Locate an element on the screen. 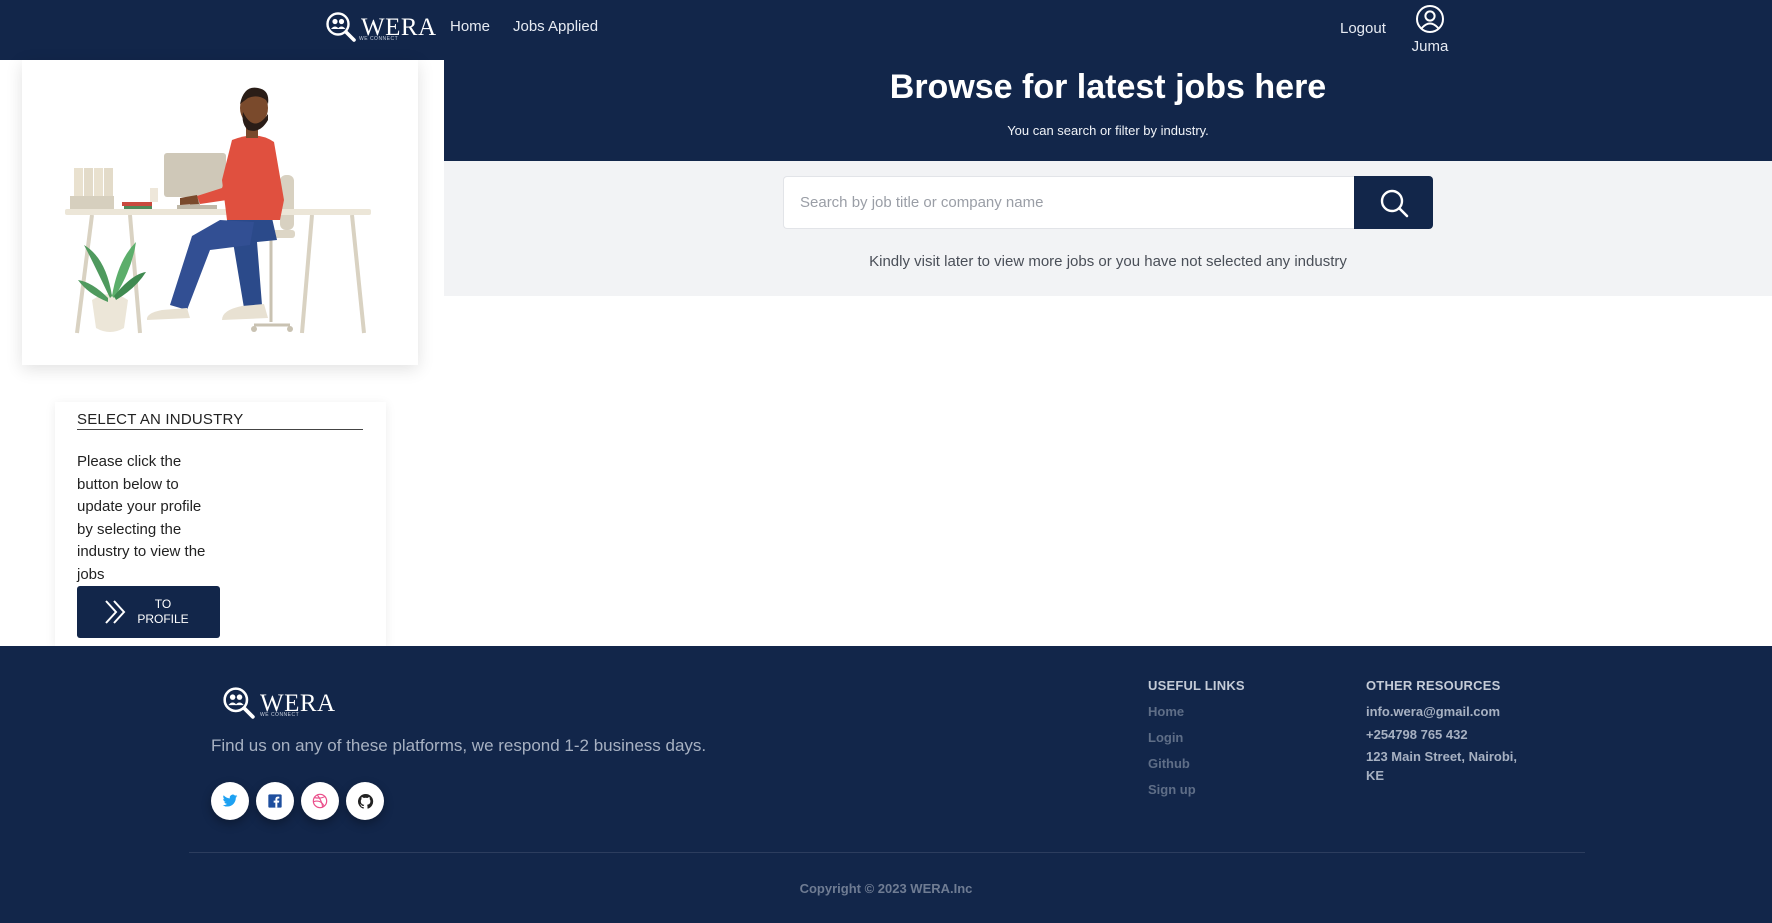 The width and height of the screenshot is (1772, 923). github-icon is located at coordinates (365, 801).